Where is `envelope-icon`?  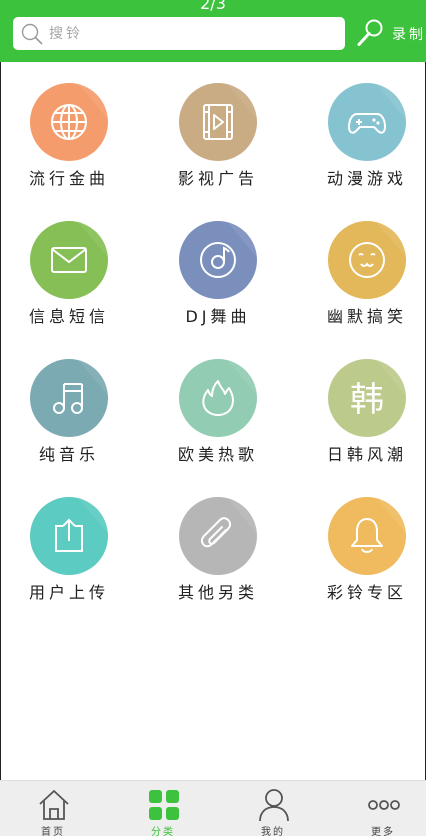 envelope-icon is located at coordinates (69, 260).